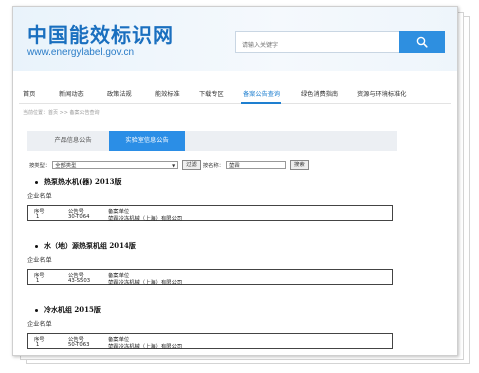 The width and height of the screenshot is (479, 373). What do you see at coordinates (210, 341) in the screenshot?
I see `company-table: 序号 公告号 备案单位 1 50-T063 堃霖冷冻机械（上海）有限公司` at bounding box center [210, 341].